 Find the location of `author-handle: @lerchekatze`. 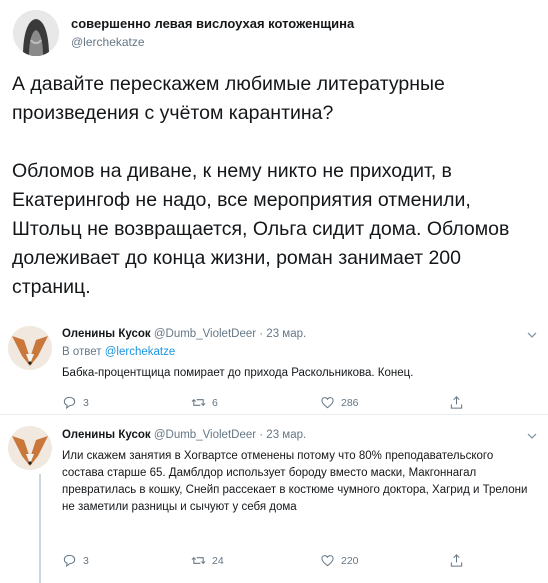

author-handle: @lerchekatze is located at coordinates (108, 42).